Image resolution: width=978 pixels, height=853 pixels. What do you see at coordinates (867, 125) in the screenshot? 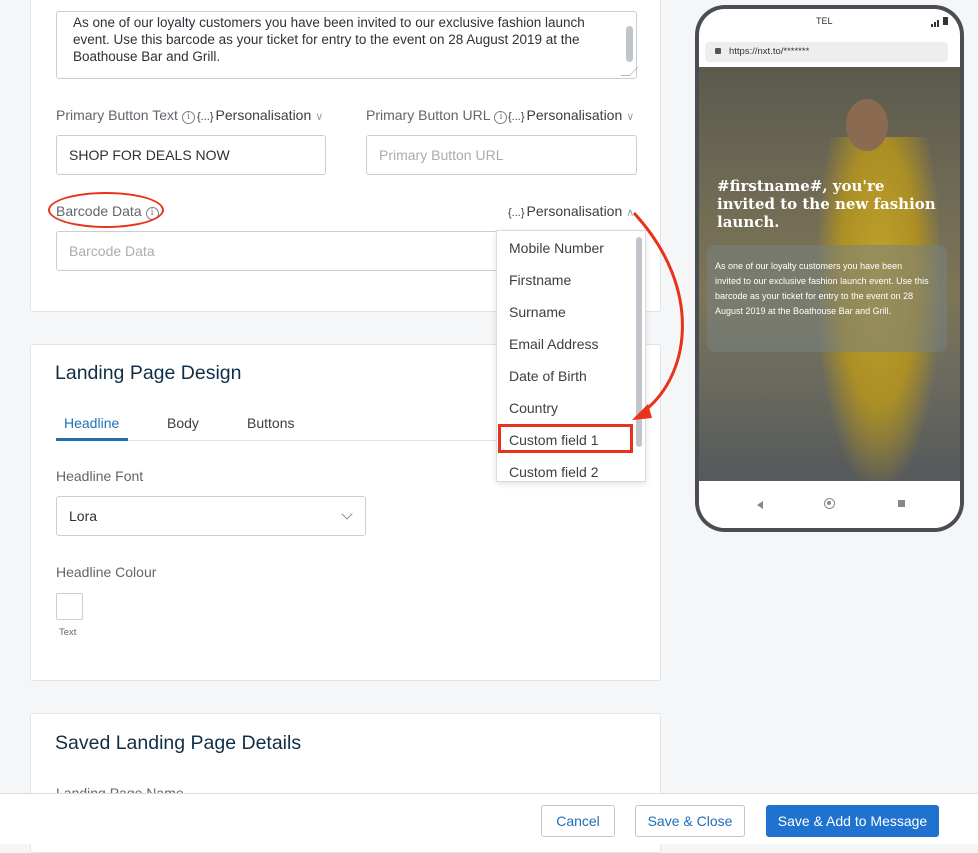
I see `model-head` at bounding box center [867, 125].